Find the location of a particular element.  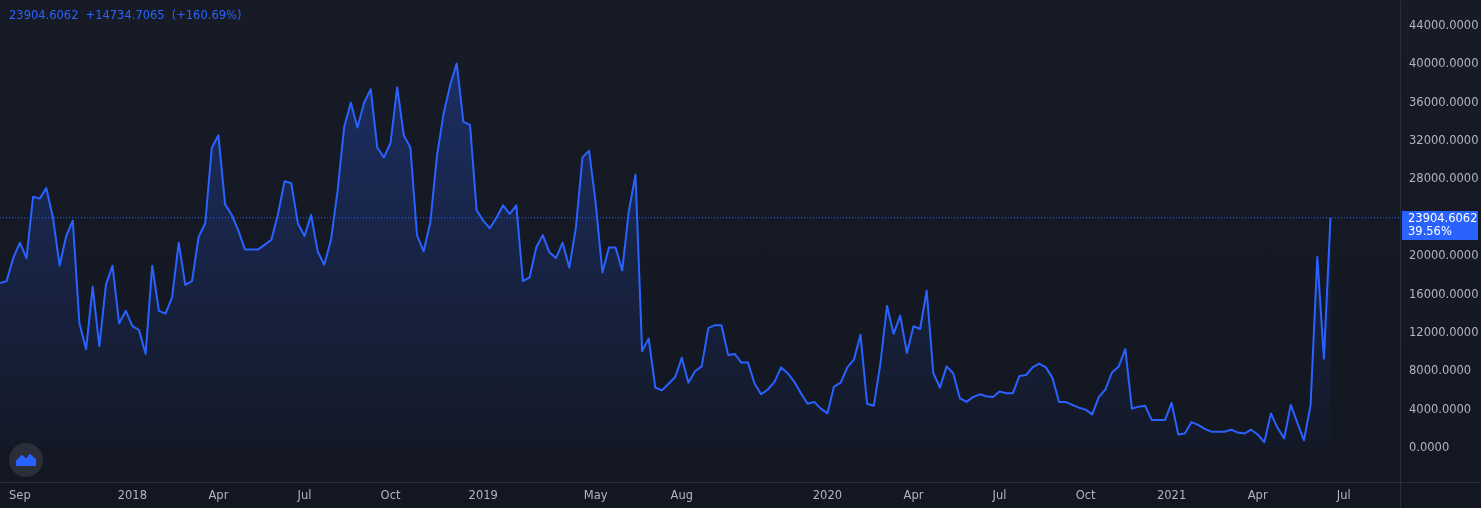

axis-label: Sep is located at coordinates (20, 495).